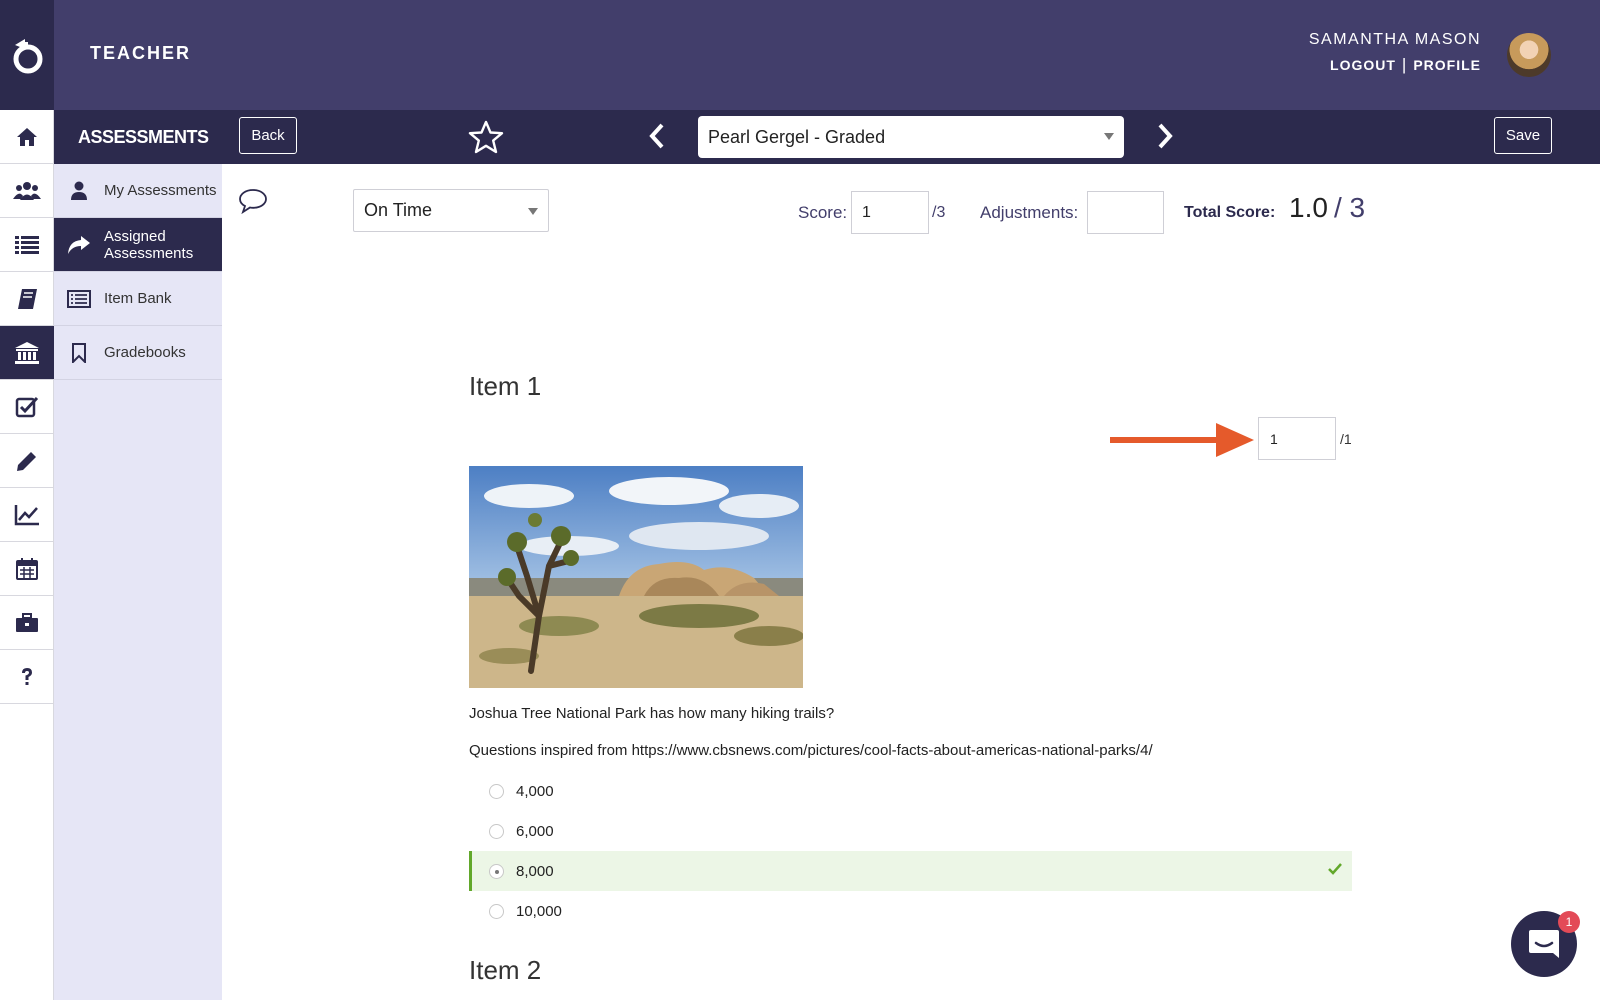 Image resolution: width=1600 pixels, height=1000 pixels. I want to click on rail-item-home, so click(27, 137).